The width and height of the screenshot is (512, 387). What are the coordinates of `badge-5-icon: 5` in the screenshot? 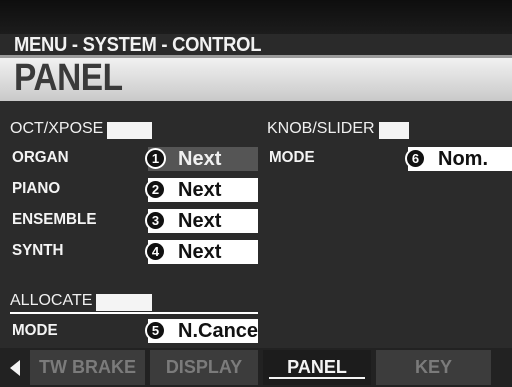 It's located at (155, 330).